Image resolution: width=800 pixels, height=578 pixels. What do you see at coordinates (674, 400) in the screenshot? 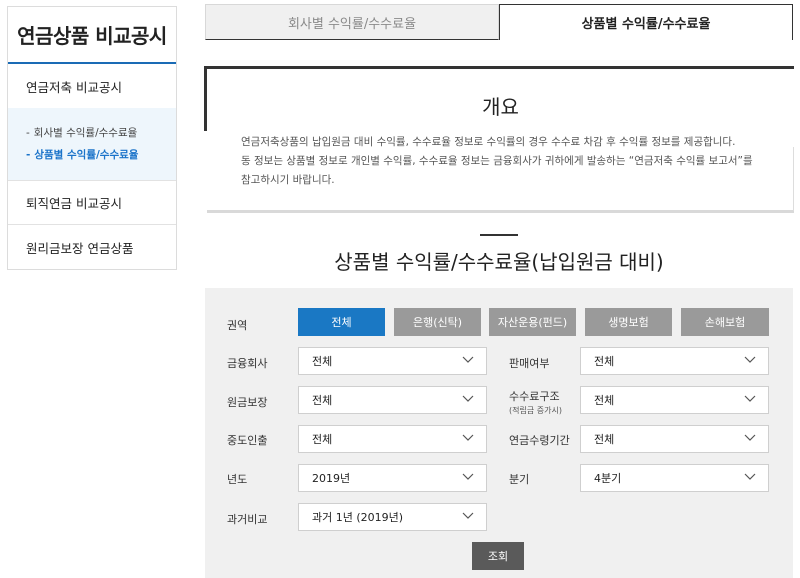
I see `fee-structure-select: 전체` at bounding box center [674, 400].